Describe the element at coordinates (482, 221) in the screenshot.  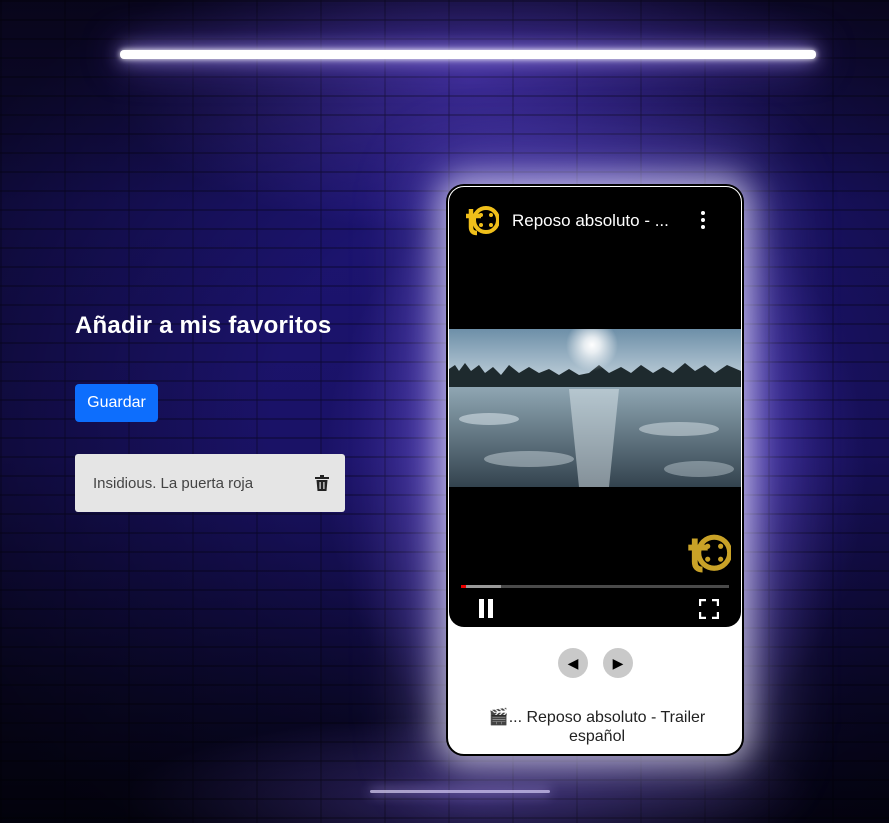
I see `channel-logo-icon` at that location.